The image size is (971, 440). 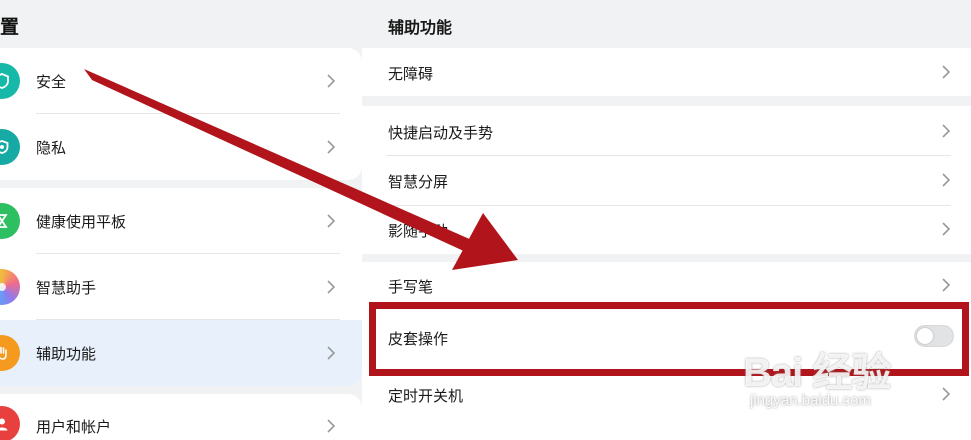 I want to click on sidebar-title: 置, so click(x=10, y=27).